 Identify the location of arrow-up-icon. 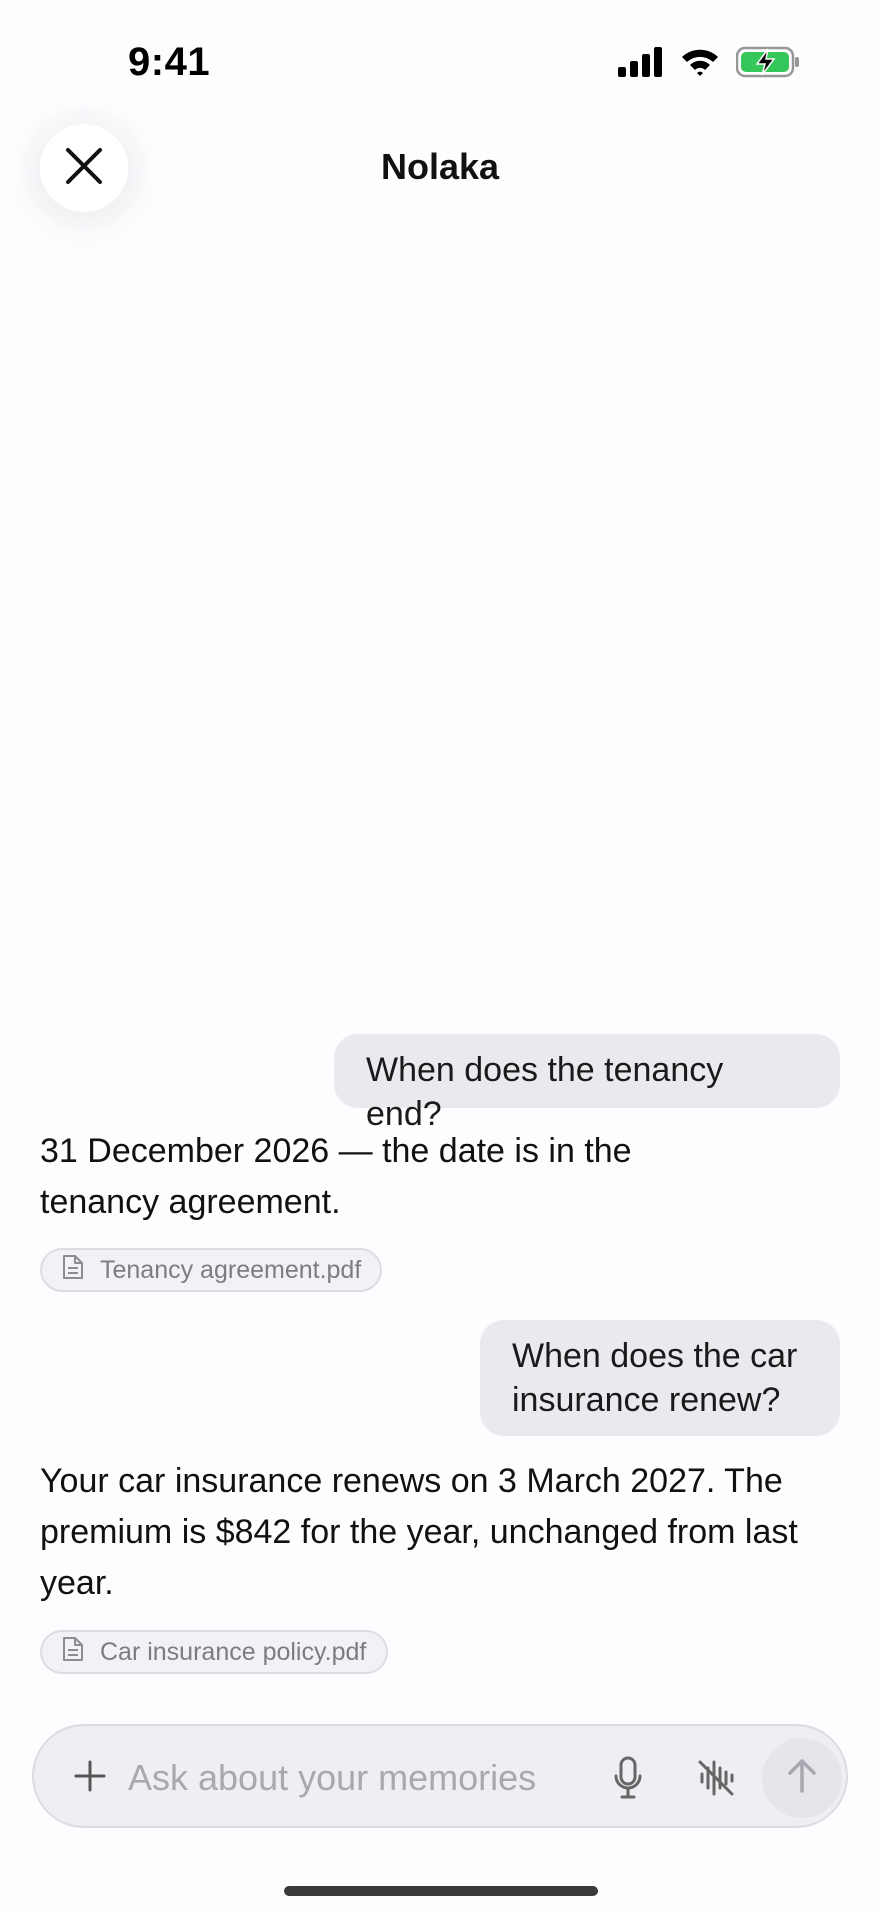
(802, 1778).